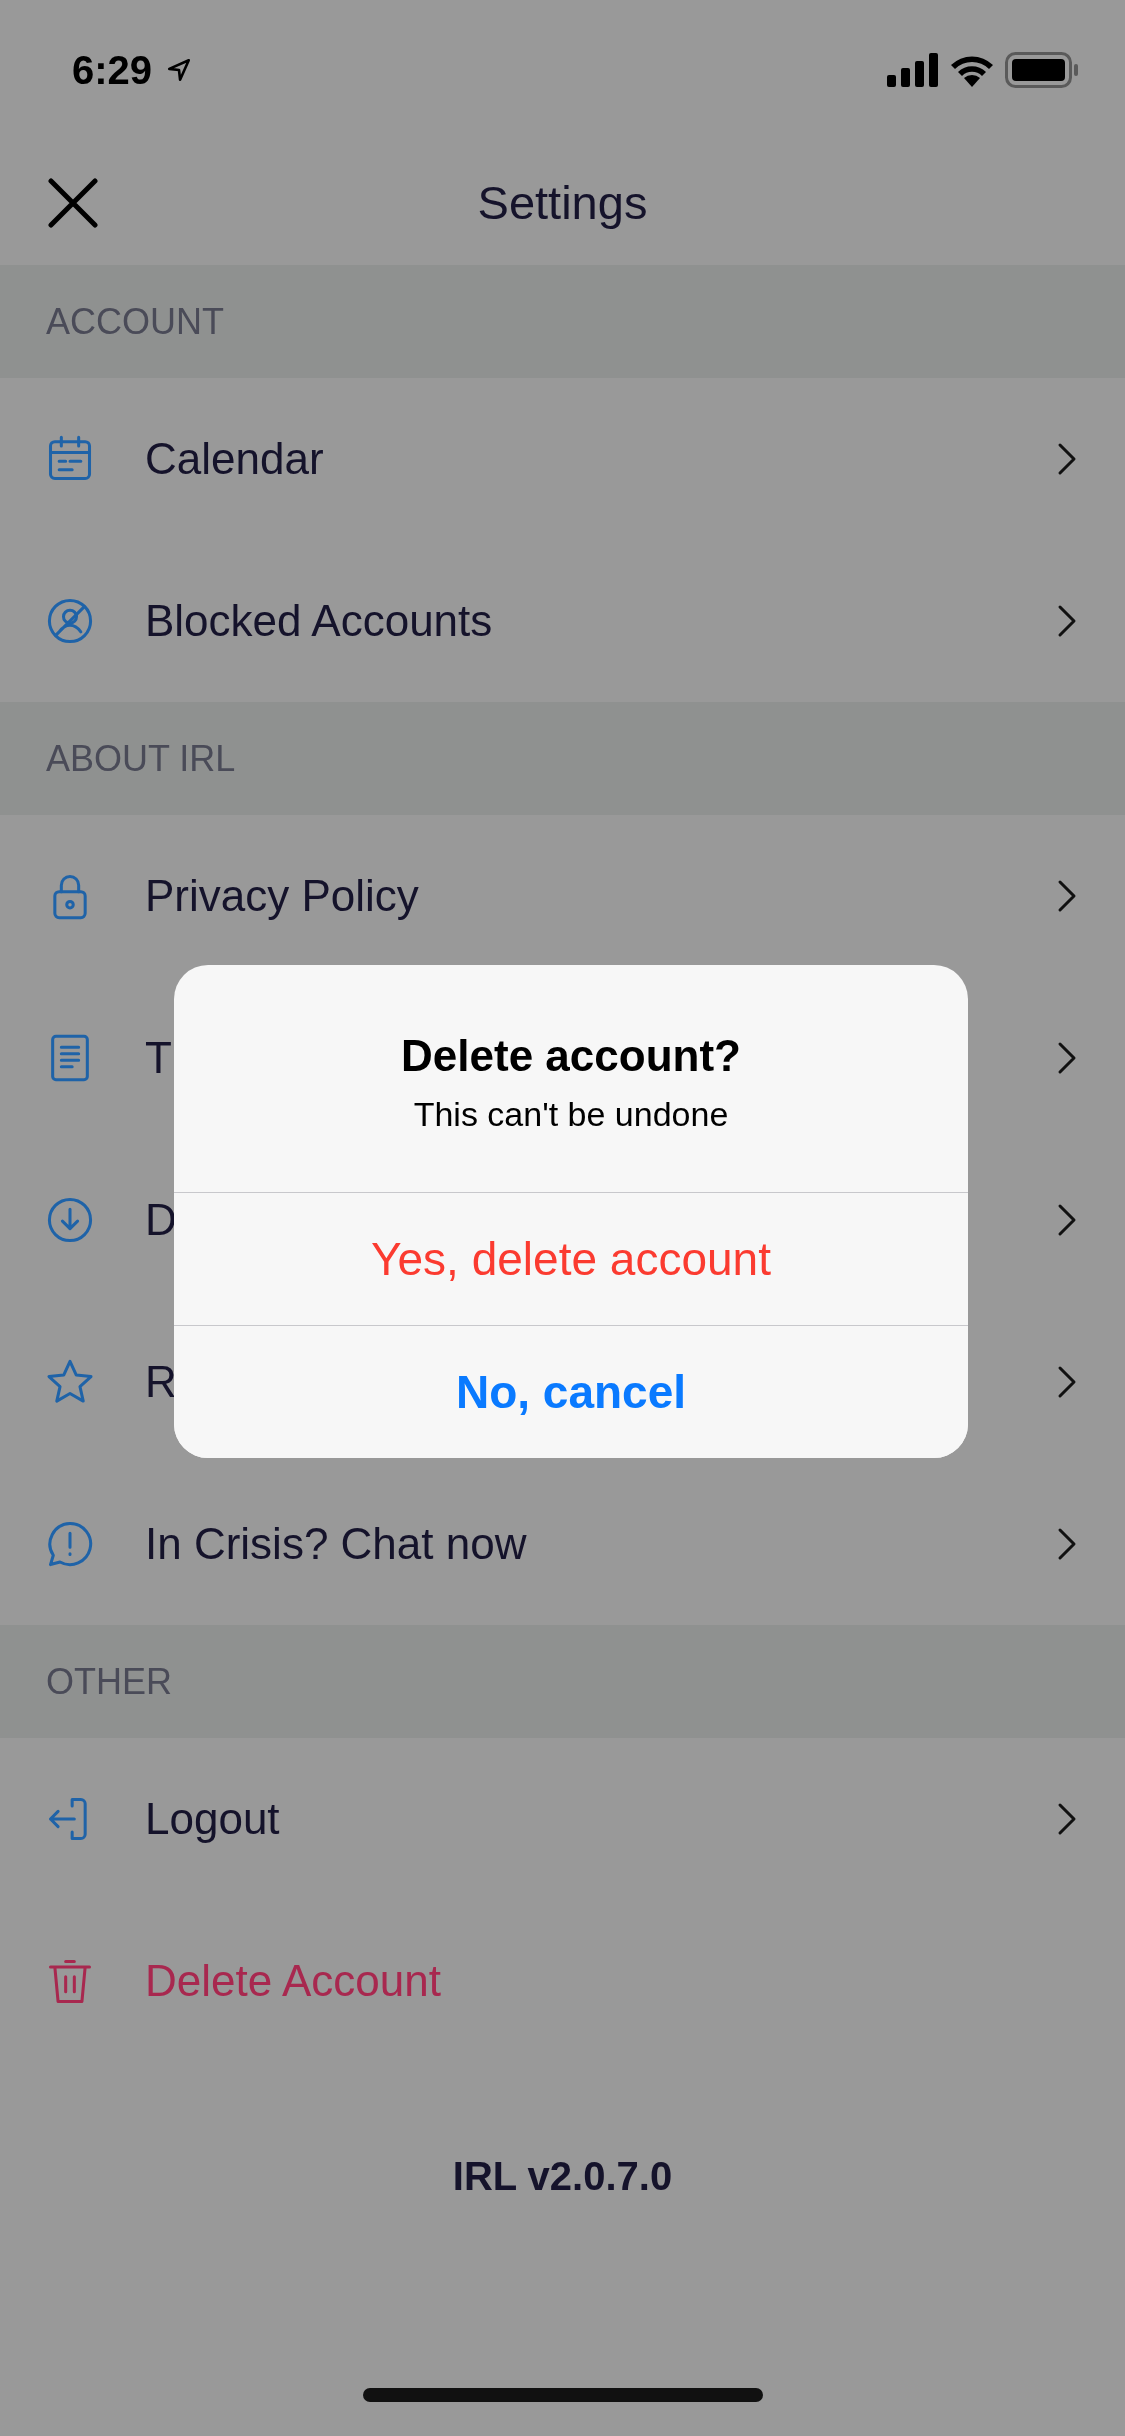  I want to click on status-time: 6:29, so click(112, 70).